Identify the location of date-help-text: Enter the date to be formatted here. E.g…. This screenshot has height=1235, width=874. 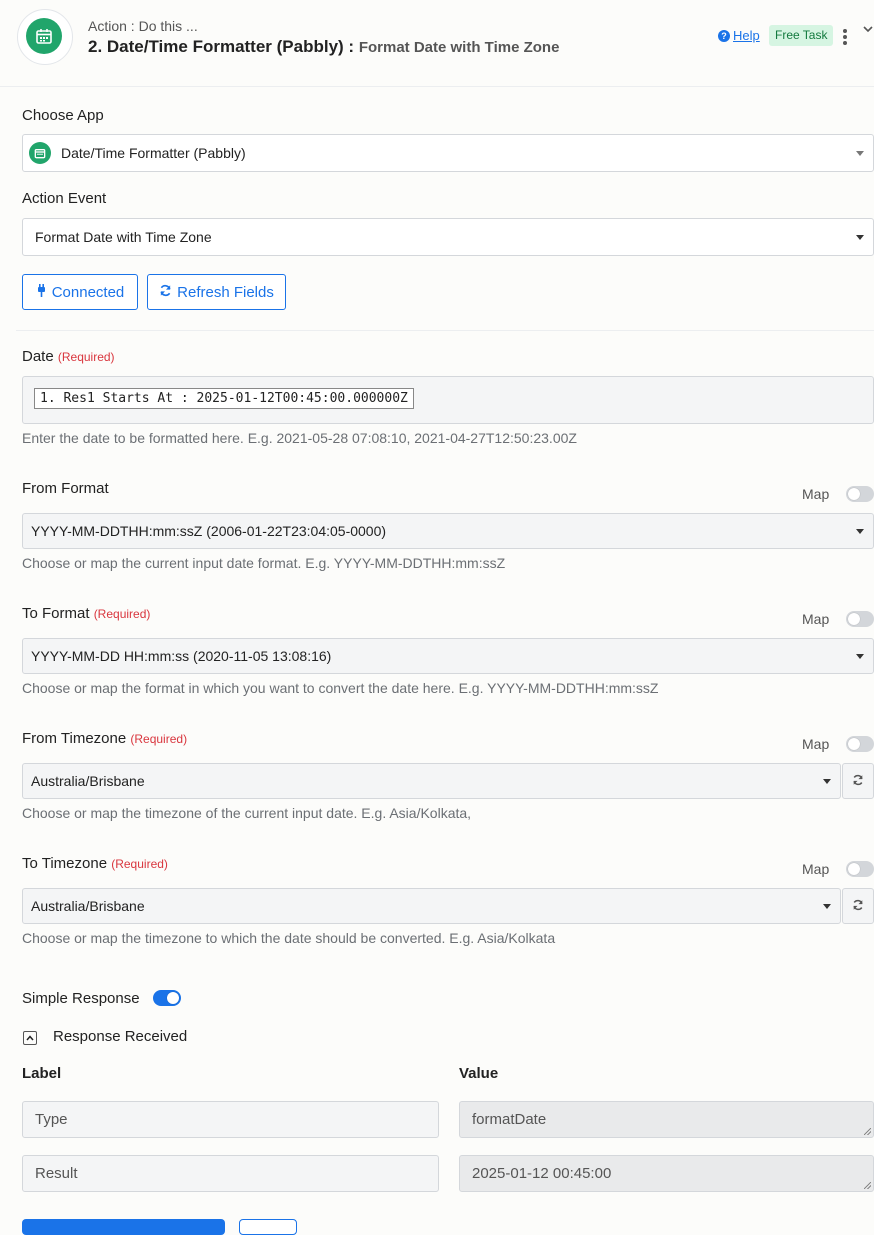
(299, 438).